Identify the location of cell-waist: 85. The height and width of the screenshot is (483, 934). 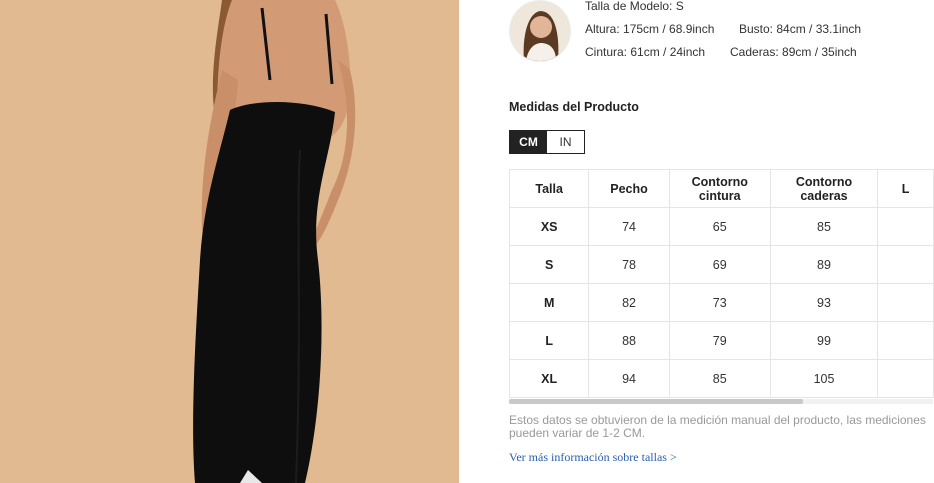
(719, 378).